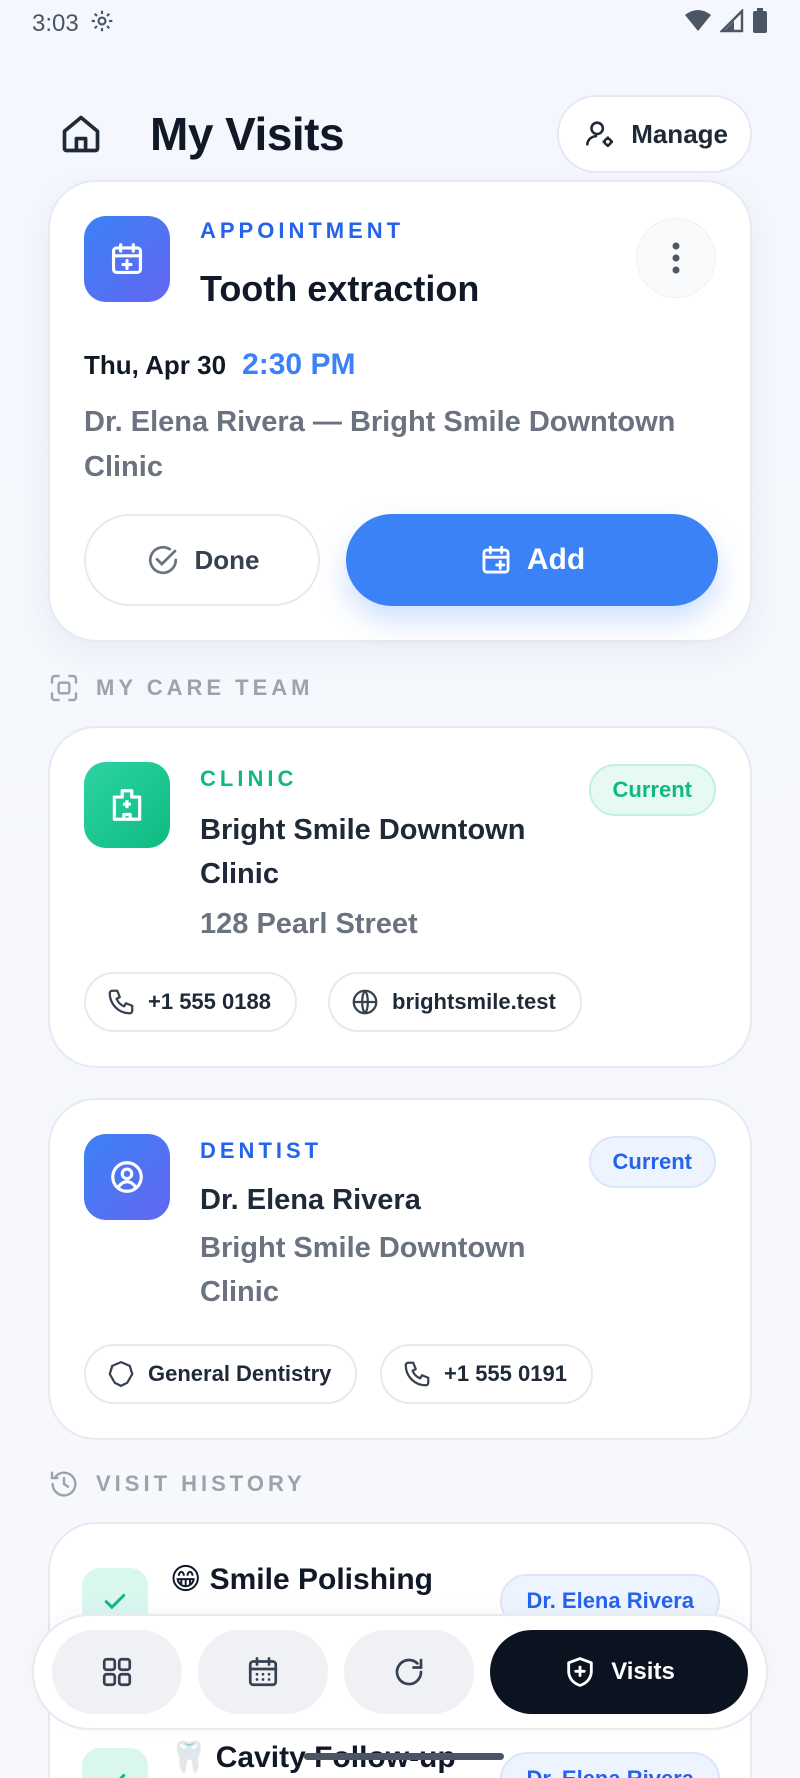  Describe the element at coordinates (474, 1001) in the screenshot. I see `clinic-website: brightsmile.test` at that location.